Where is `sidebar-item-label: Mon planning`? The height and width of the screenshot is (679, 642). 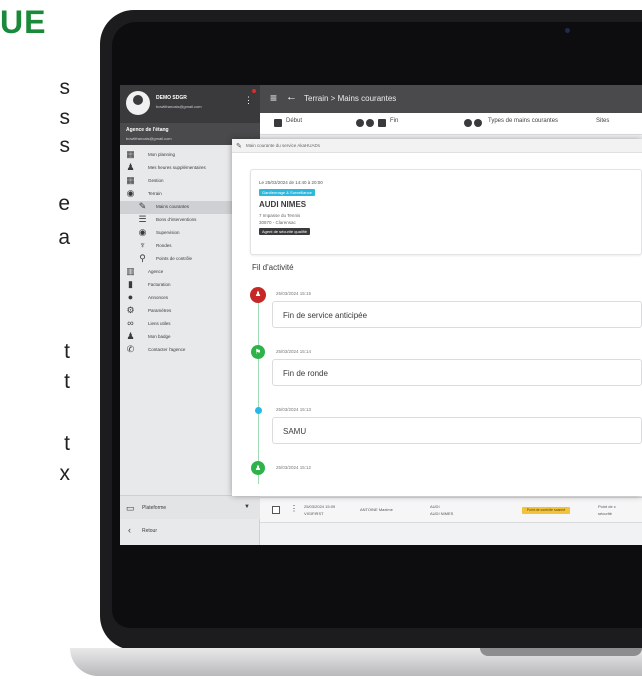 sidebar-item-label: Mon planning is located at coordinates (162, 154).